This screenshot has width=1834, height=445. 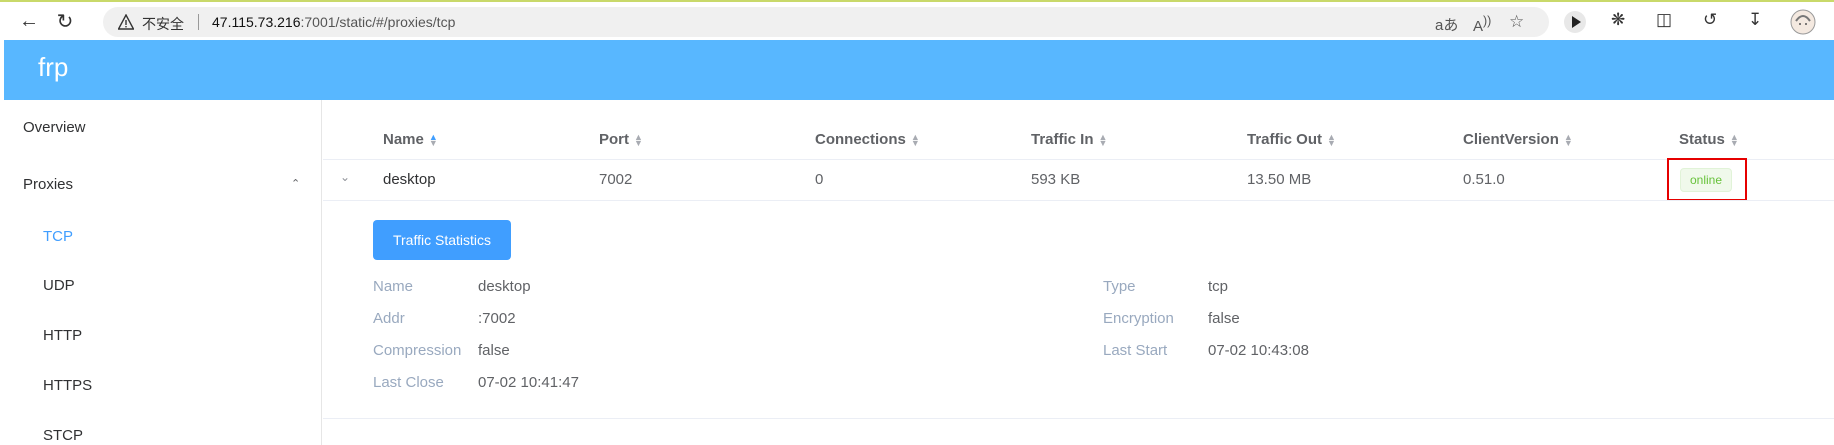 I want to click on sidebar-item-tcp: TCP, so click(x=58, y=236).